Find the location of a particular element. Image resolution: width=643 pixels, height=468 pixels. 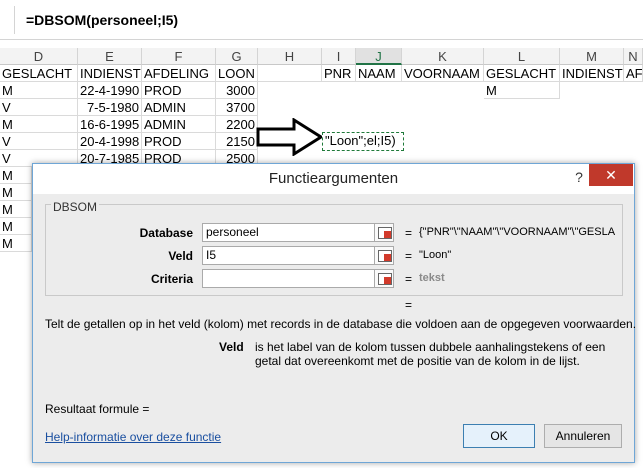

cancel-button: Annuleren is located at coordinates (583, 436).